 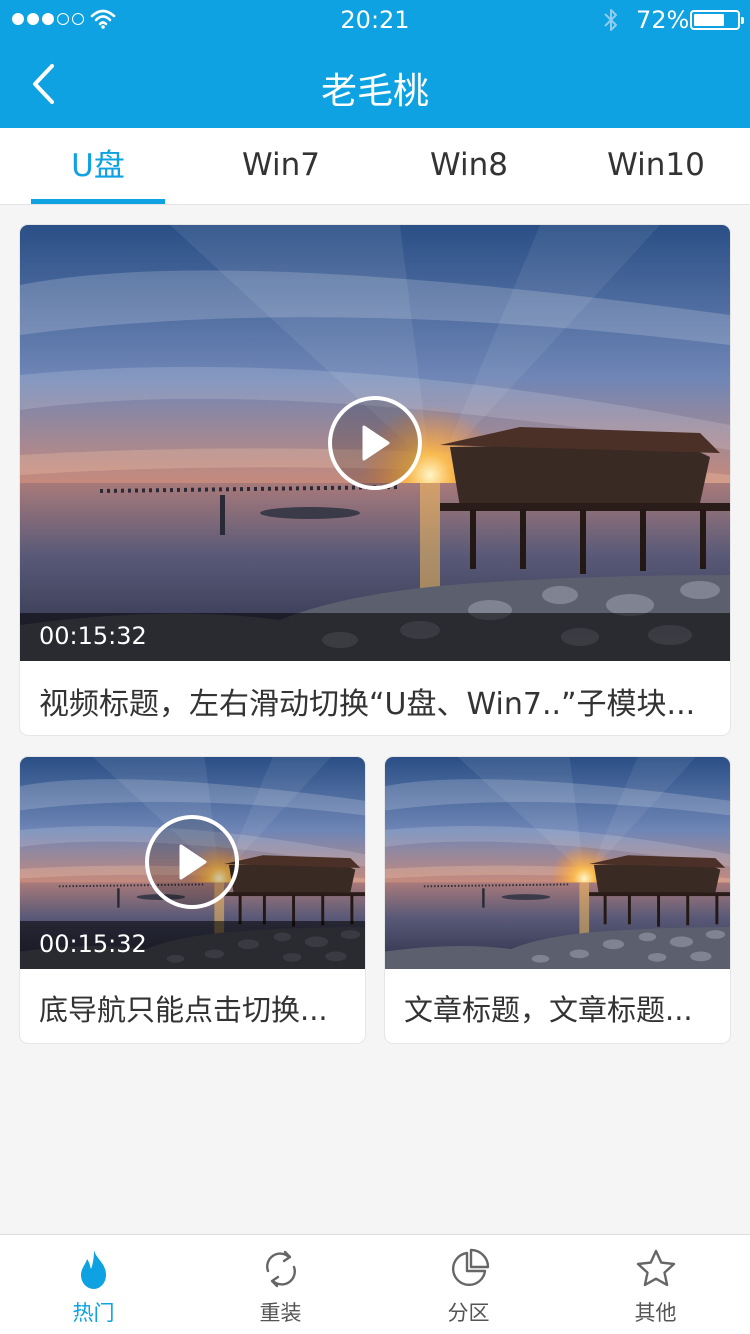 I want to click on refresh-icon, so click(x=280, y=1269).